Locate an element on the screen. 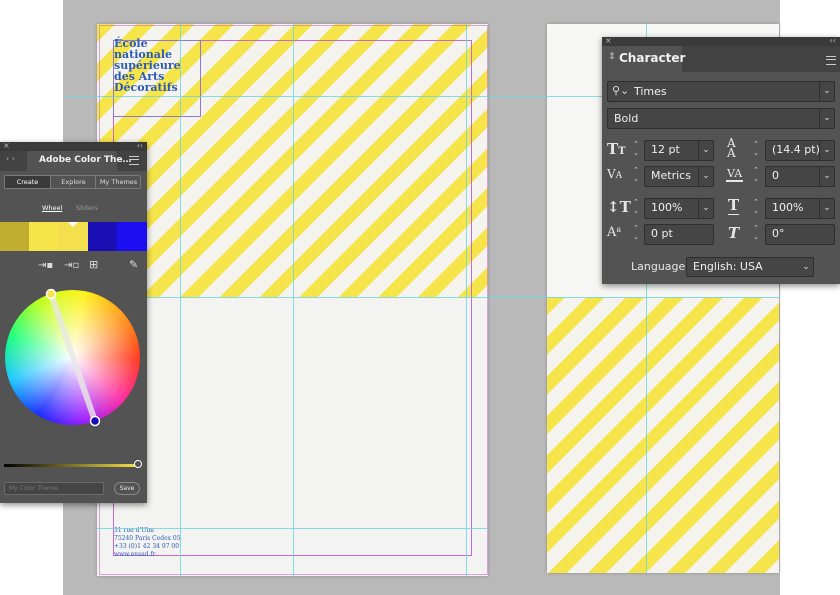  wheel-handle-blue is located at coordinates (95, 421).